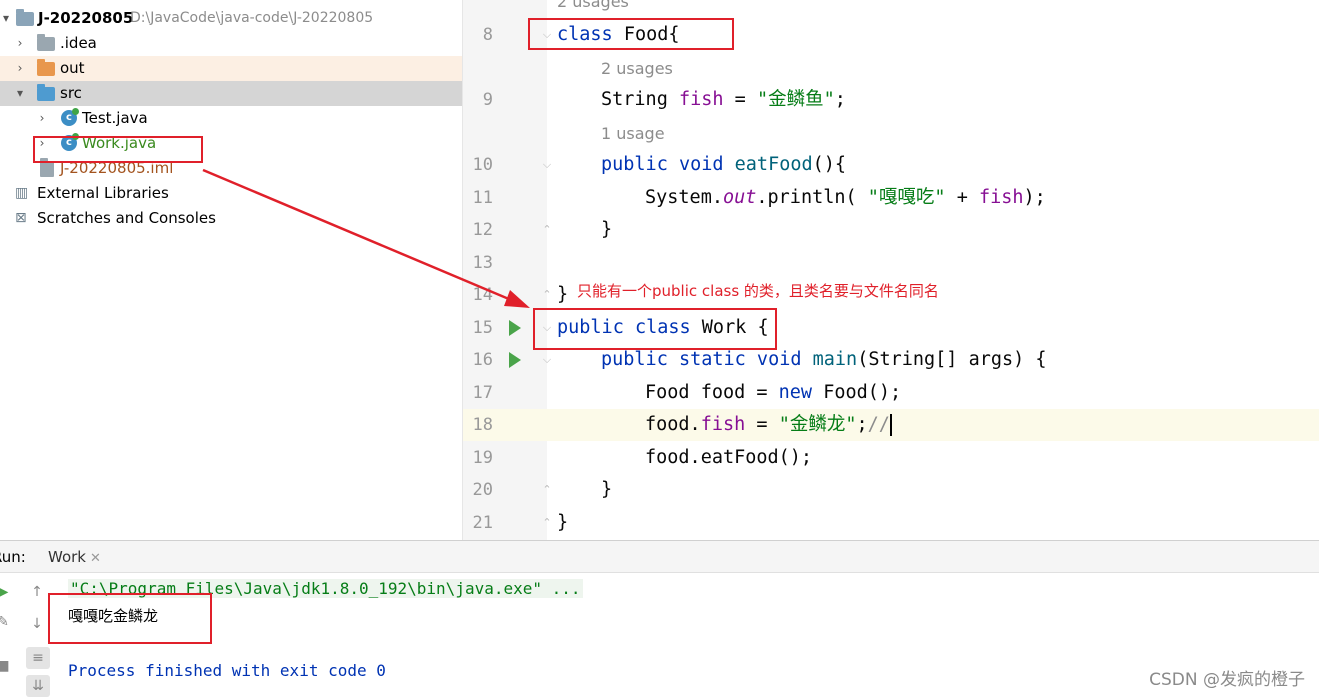  I want to click on run-tab-label: Work, so click(67, 557).